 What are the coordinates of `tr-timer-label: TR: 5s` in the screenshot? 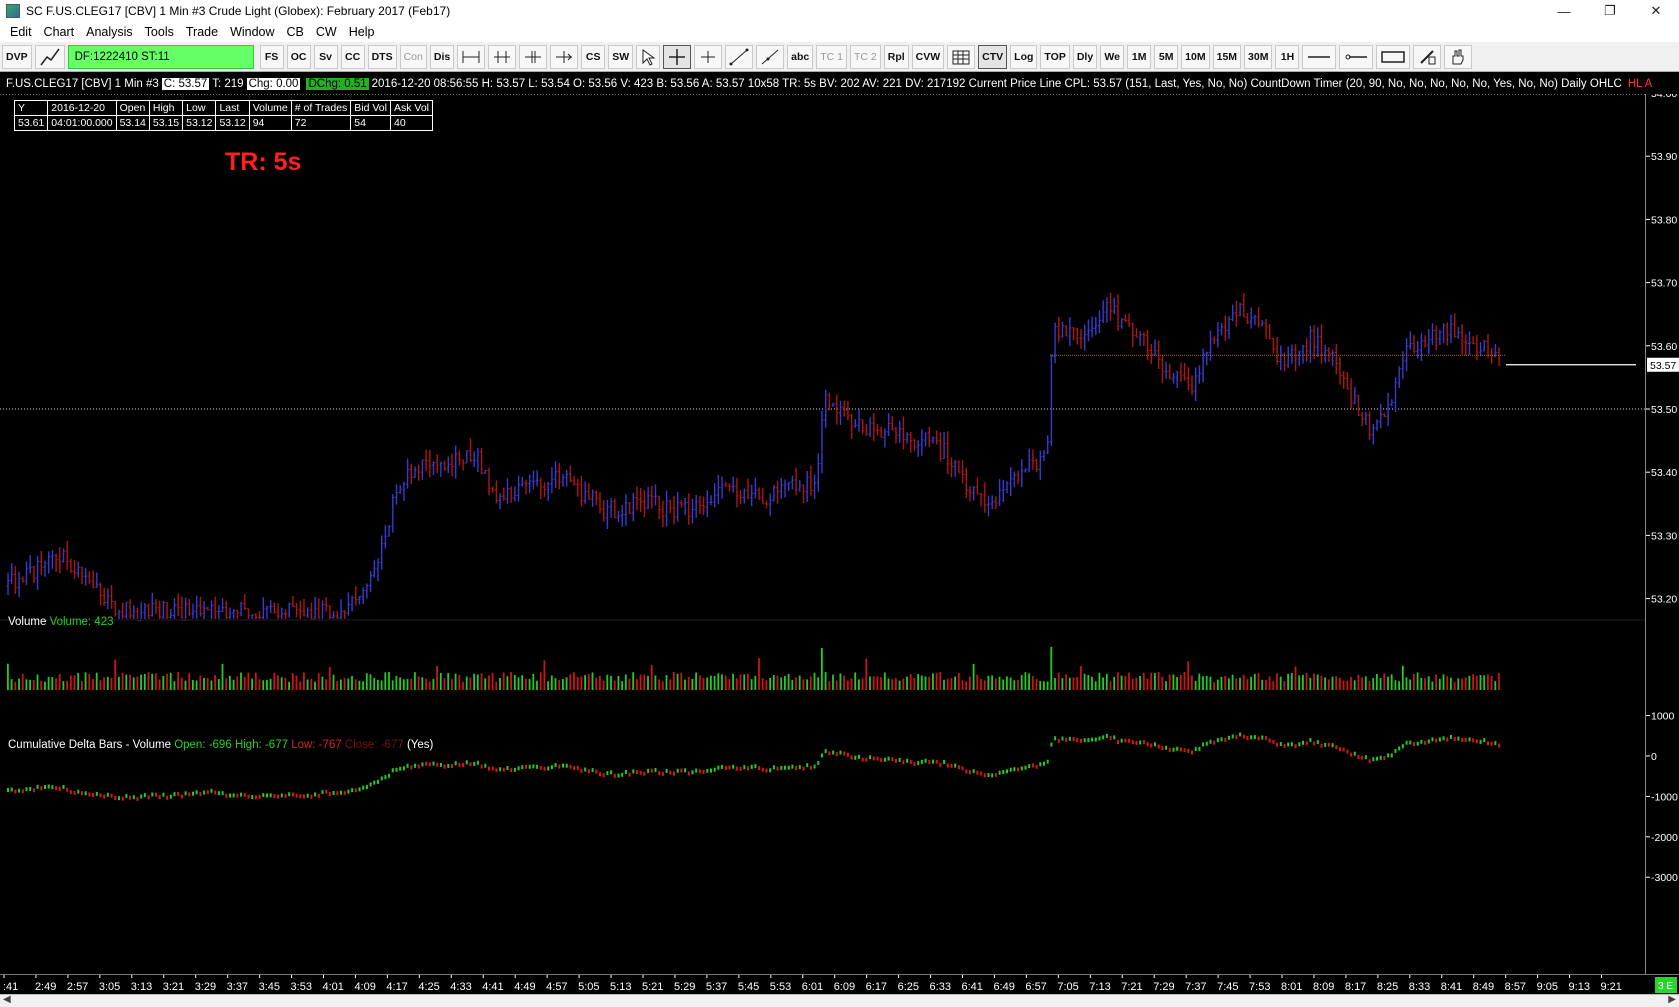 It's located at (263, 162).